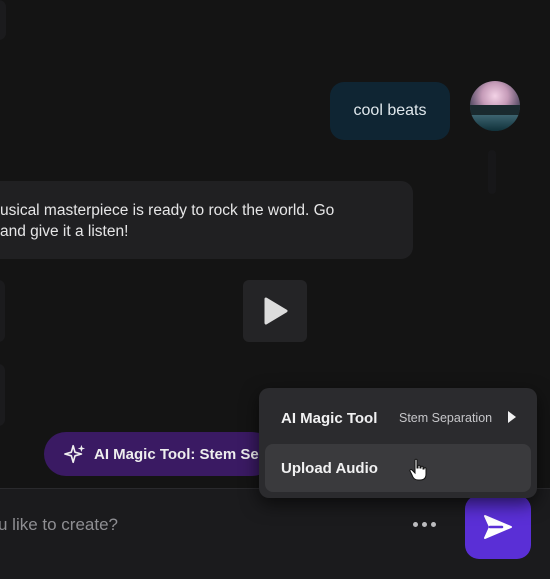  Describe the element at coordinates (495, 110) in the screenshot. I see `avatar-ridge` at that location.